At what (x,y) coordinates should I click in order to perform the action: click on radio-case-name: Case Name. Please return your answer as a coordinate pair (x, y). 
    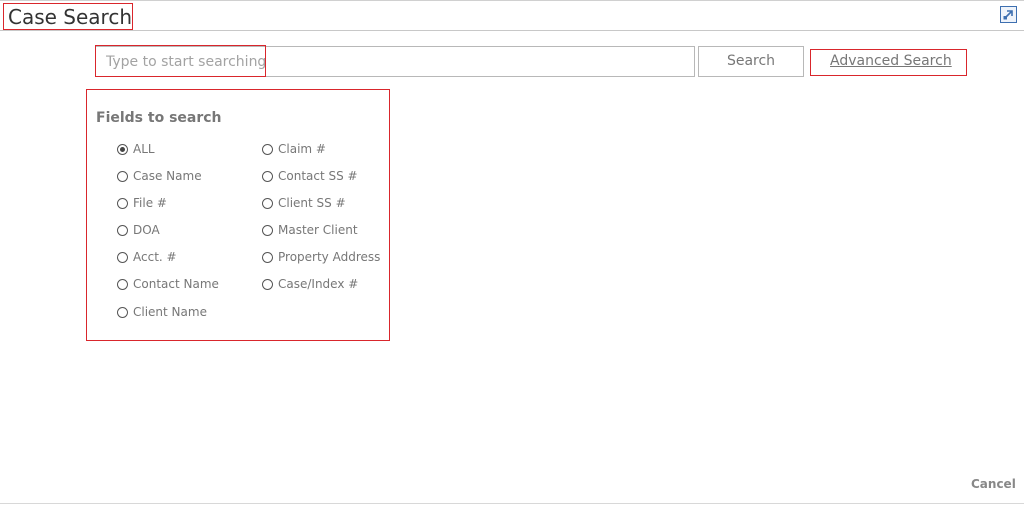
    Looking at the image, I should click on (159, 176).